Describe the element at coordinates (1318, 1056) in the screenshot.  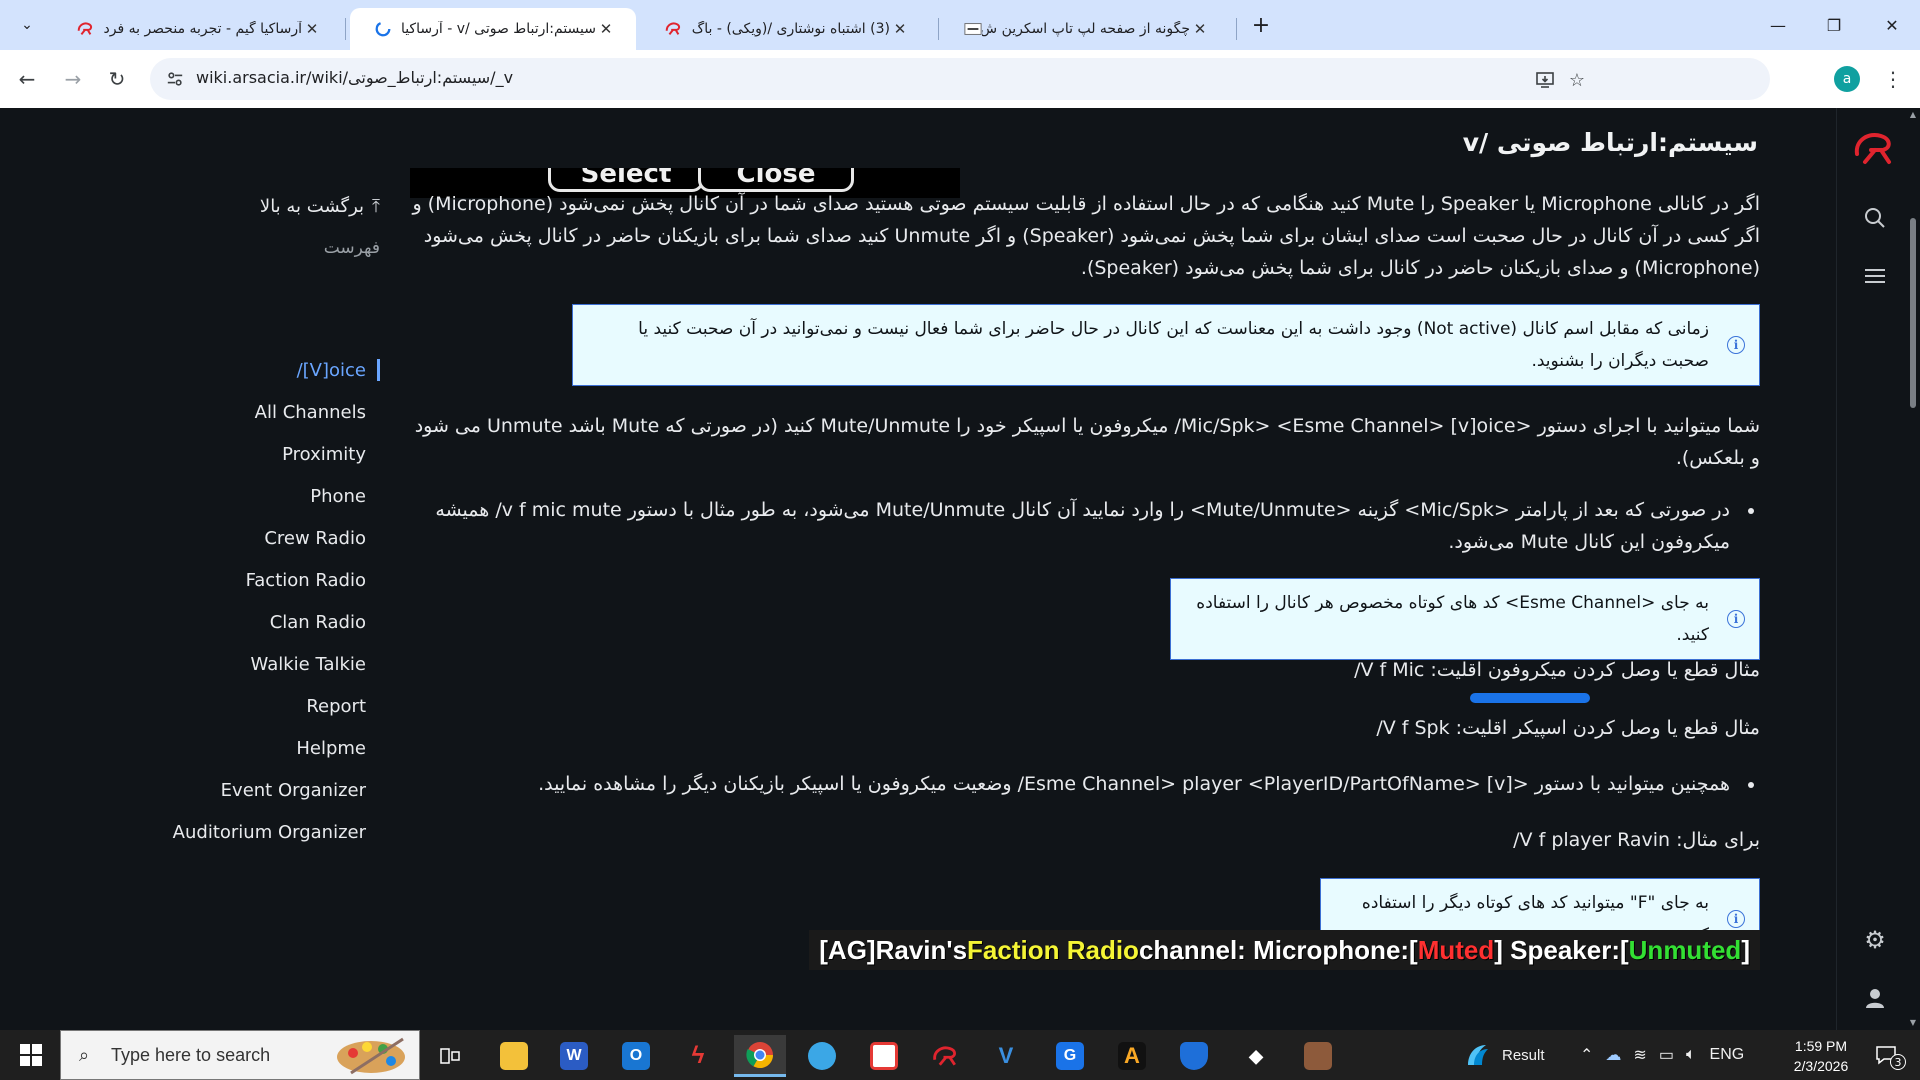
I see `taskbar-app-photo` at that location.